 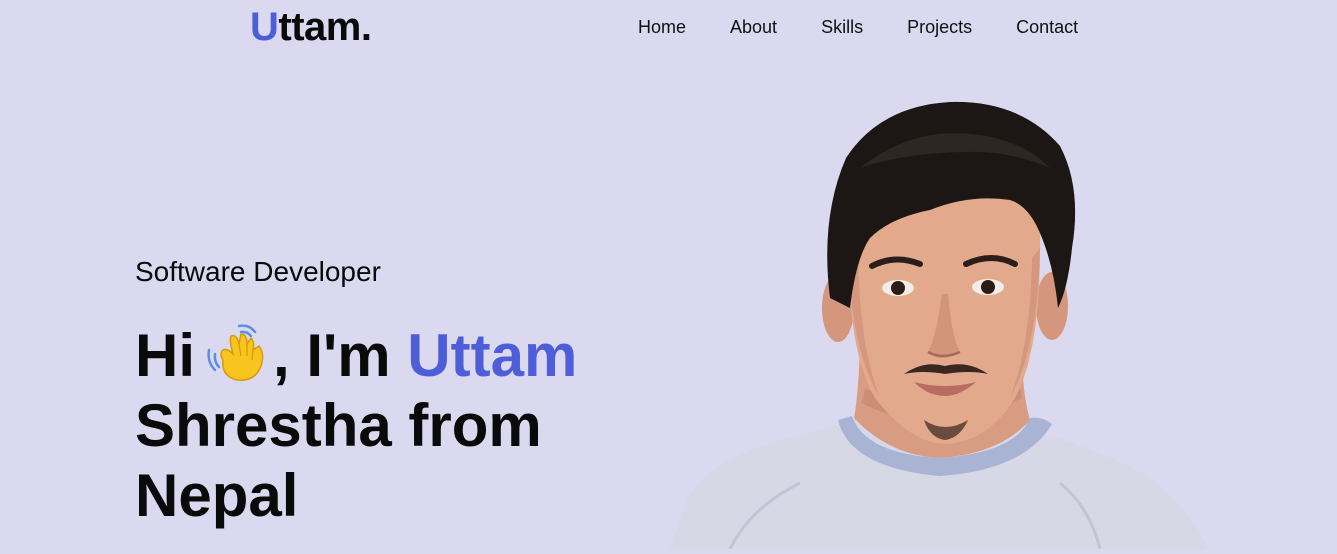 I want to click on hero-line-3: Nepal, so click(x=217, y=495).